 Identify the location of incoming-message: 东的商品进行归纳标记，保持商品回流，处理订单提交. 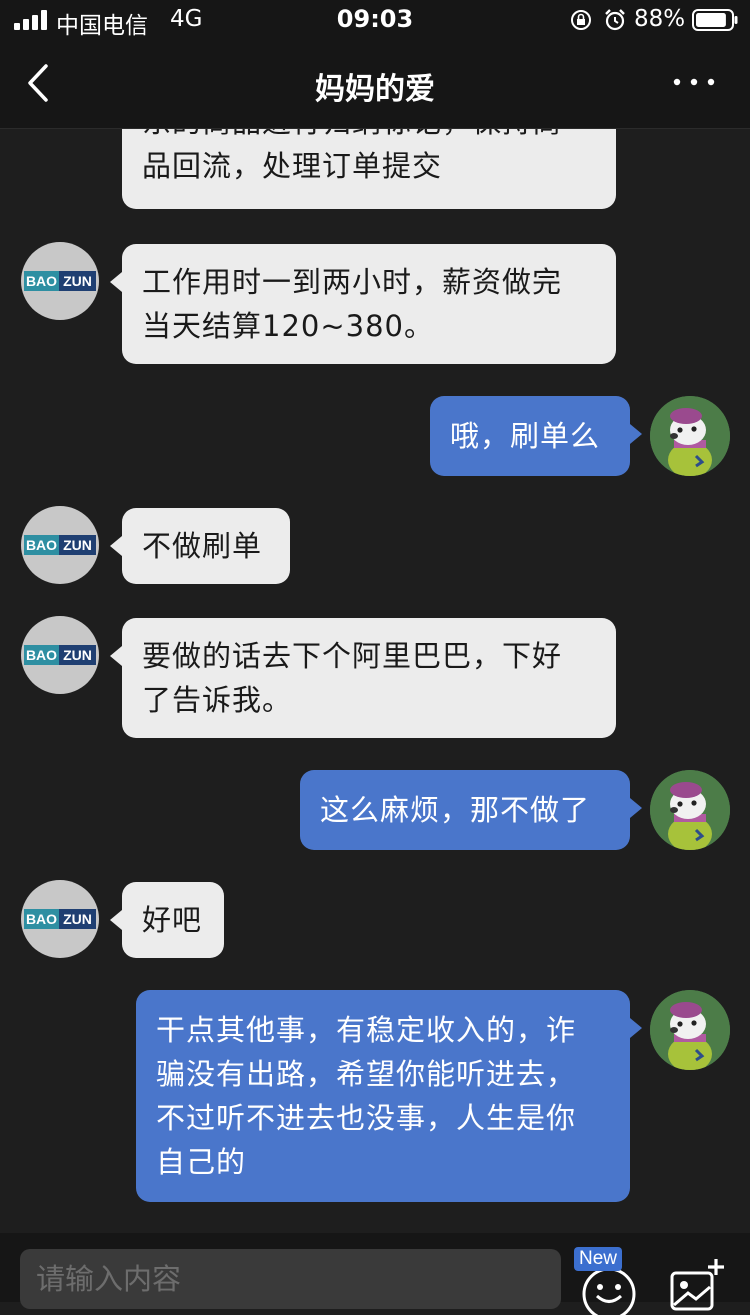
(369, 169).